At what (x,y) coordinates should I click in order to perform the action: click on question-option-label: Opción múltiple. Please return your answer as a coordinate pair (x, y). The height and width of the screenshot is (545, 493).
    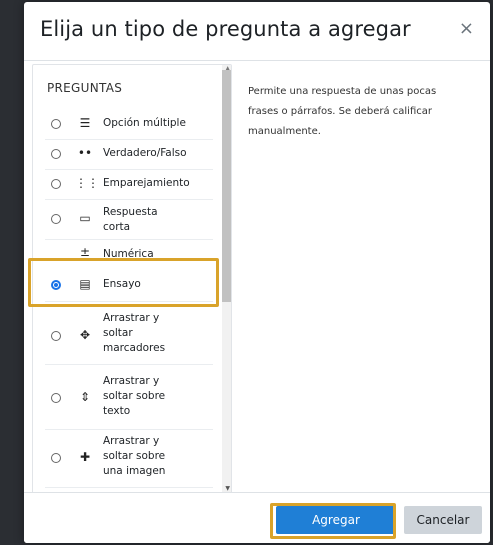
    Looking at the image, I should click on (144, 123).